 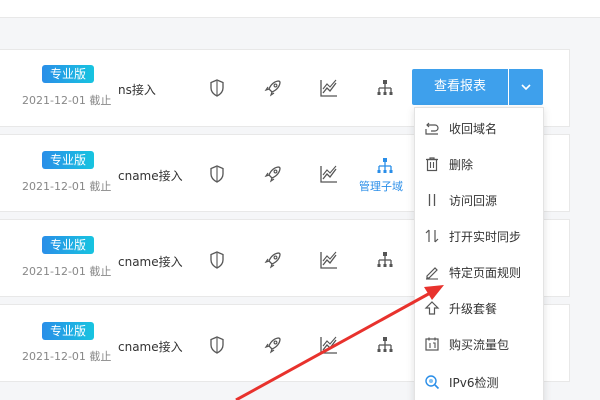 What do you see at coordinates (479, 164) in the screenshot?
I see `menu-item-delete: 删除` at bounding box center [479, 164].